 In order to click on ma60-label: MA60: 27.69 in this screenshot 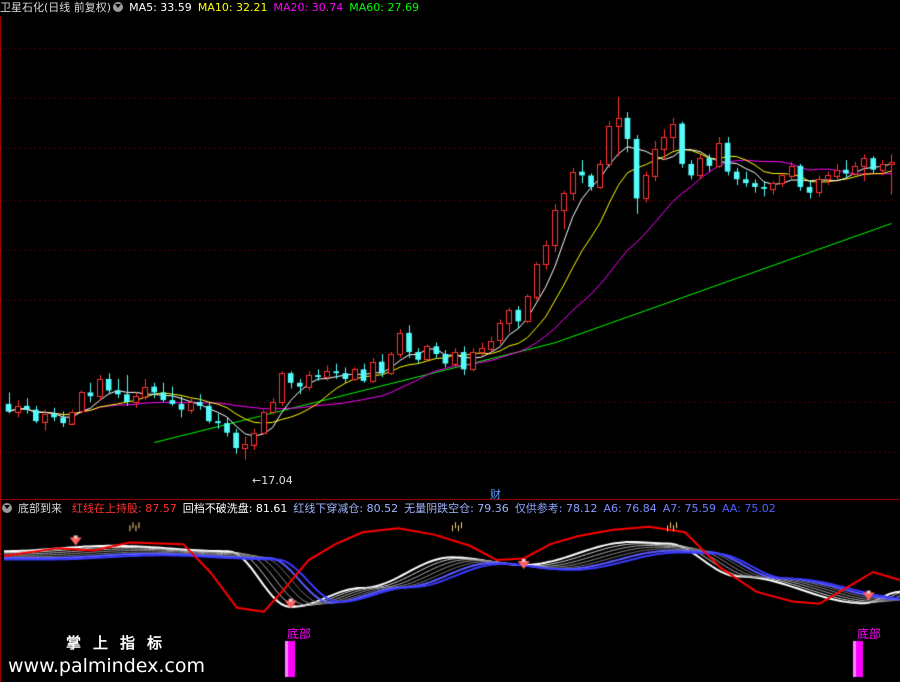, I will do `click(384, 7)`.